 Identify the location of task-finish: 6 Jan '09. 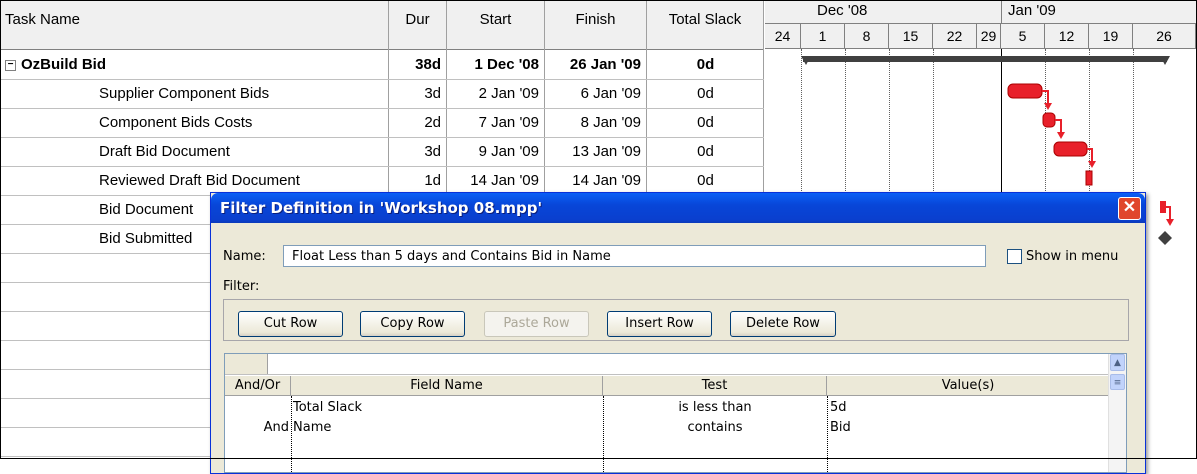
(610, 93).